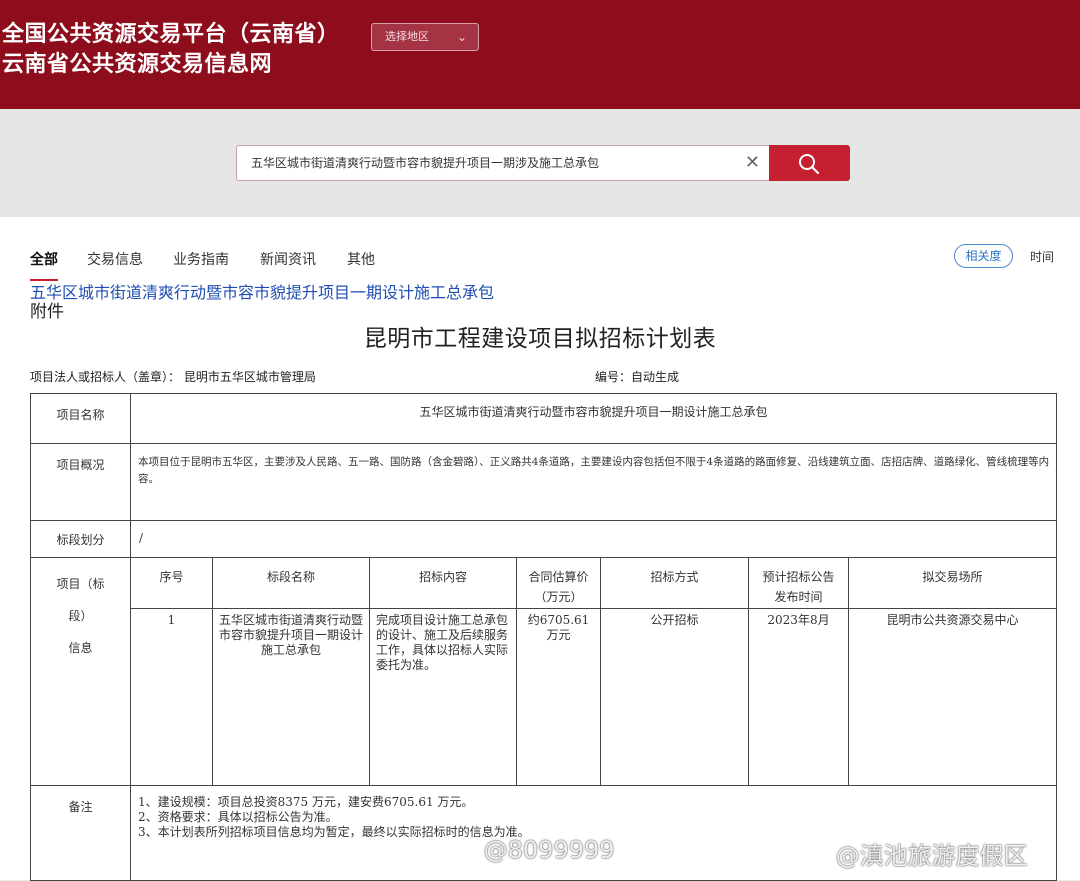 The width and height of the screenshot is (1080, 881). I want to click on search-input: 五华区城市街道清爽行动暨市容市貌提升项目一期涉及施工总承包 ✕, so click(503, 163).